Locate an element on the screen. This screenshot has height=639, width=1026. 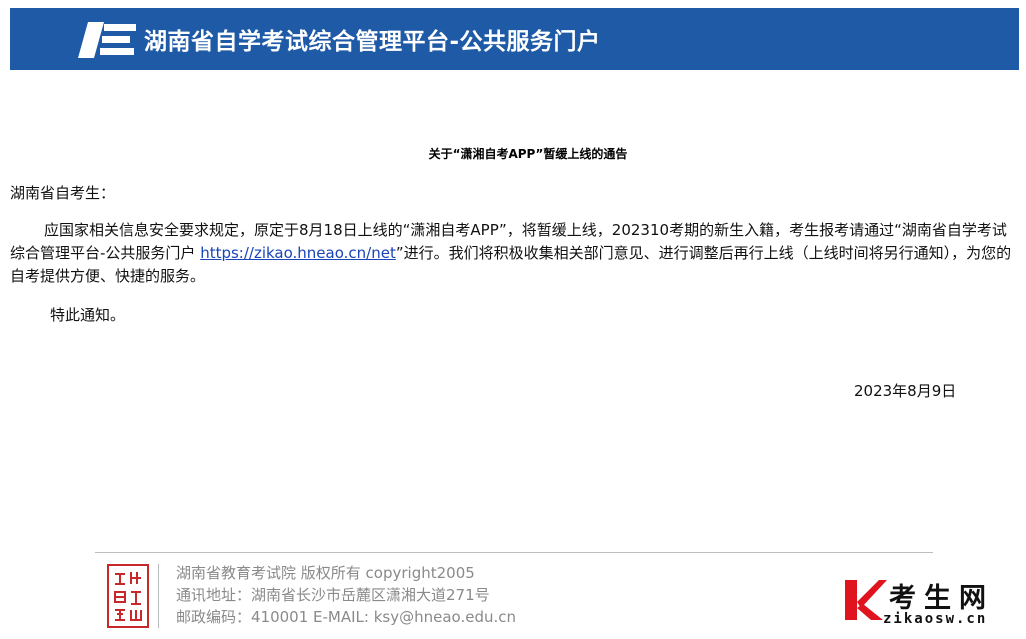
site-header: 湖南省自学考试综合管理平台-公共服务门户 is located at coordinates (514, 39).